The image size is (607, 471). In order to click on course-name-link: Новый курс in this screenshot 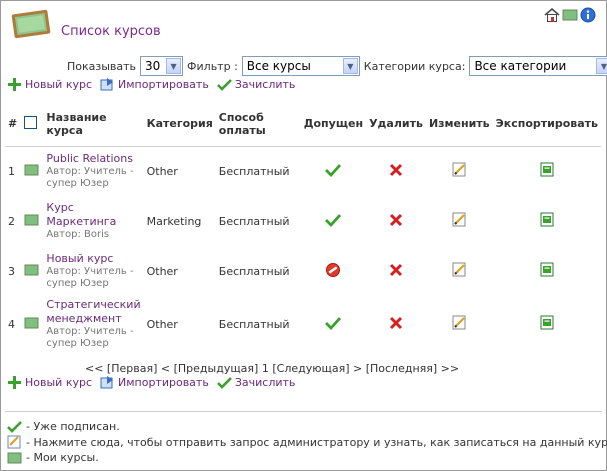, I will do `click(79, 258)`.